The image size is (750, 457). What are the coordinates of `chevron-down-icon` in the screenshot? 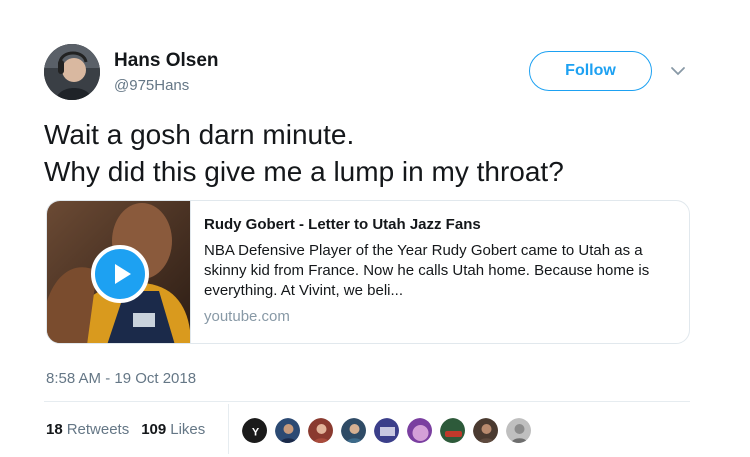 It's located at (678, 71).